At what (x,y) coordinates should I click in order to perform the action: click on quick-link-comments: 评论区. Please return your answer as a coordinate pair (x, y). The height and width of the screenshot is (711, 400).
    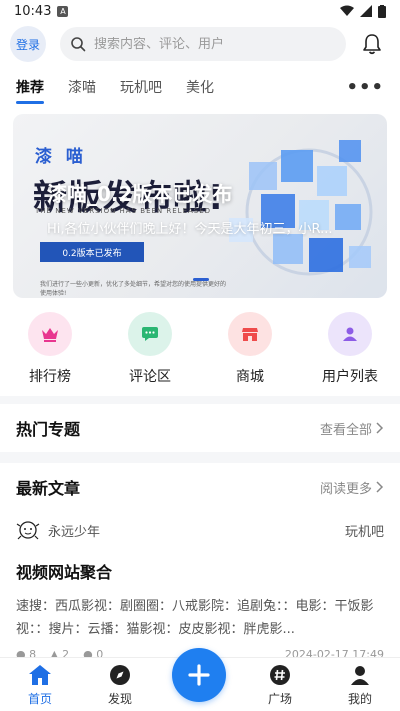
    Looking at the image, I should click on (150, 352).